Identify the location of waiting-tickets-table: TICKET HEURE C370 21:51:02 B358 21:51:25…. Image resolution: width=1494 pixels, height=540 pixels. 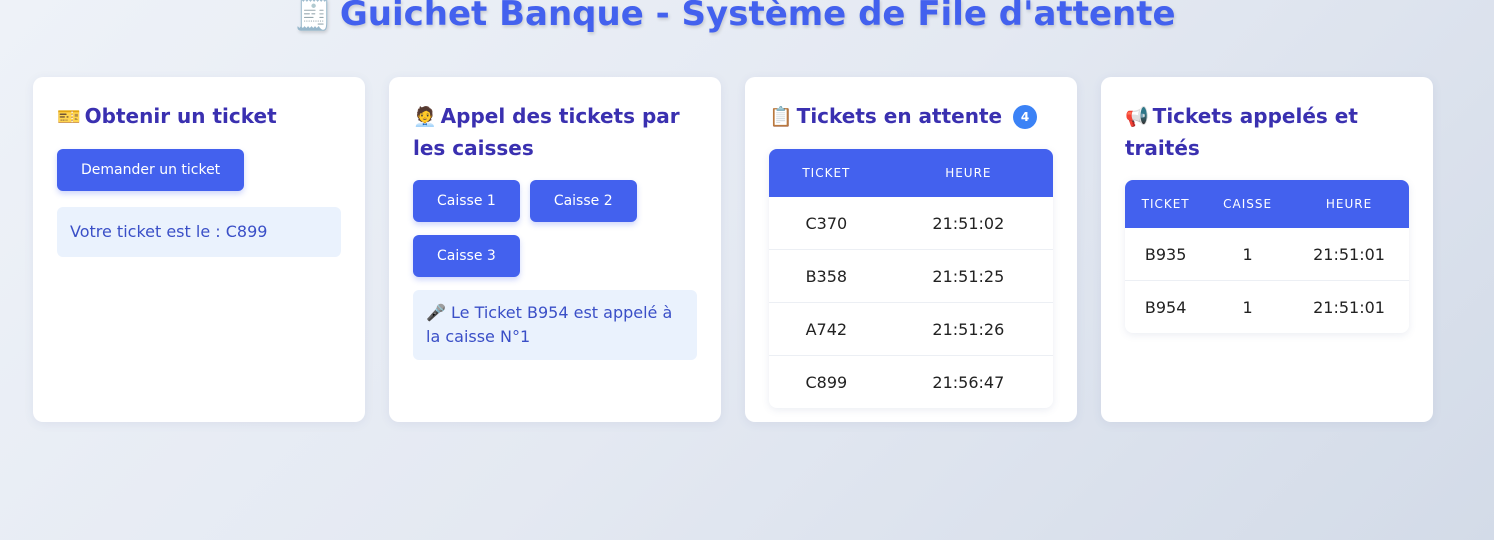
(911, 278).